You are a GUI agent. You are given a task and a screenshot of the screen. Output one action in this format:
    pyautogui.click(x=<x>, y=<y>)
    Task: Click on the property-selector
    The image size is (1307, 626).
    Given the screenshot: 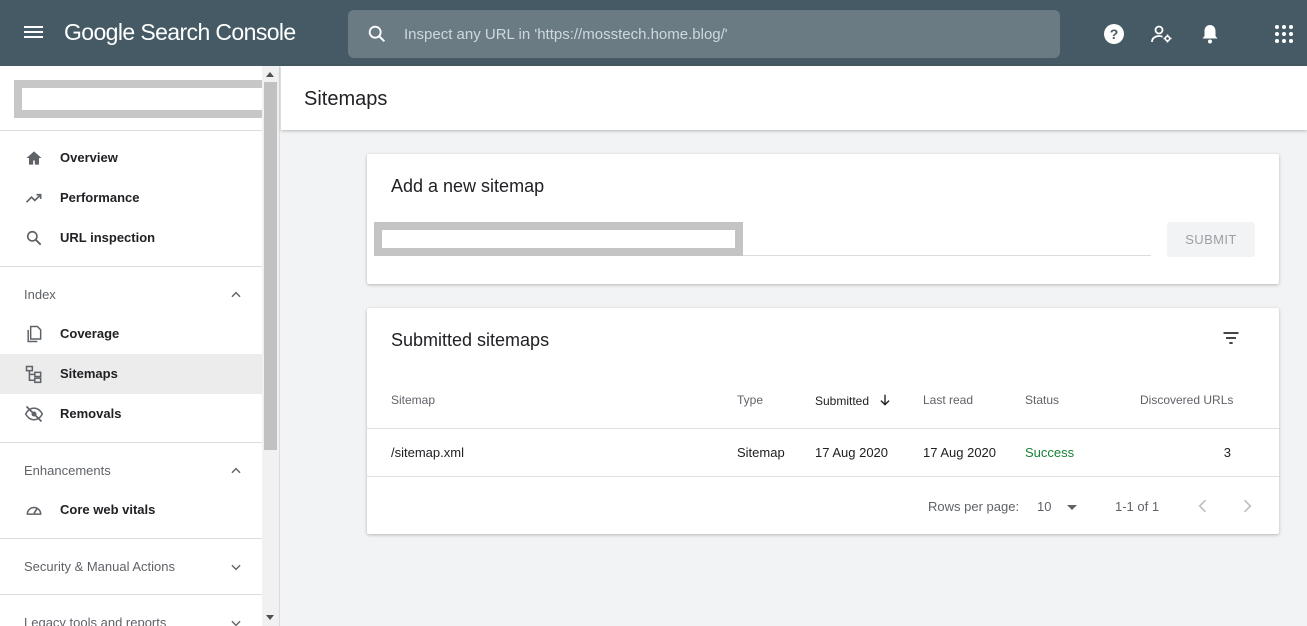 What is the action you would take?
    pyautogui.click(x=142, y=99)
    